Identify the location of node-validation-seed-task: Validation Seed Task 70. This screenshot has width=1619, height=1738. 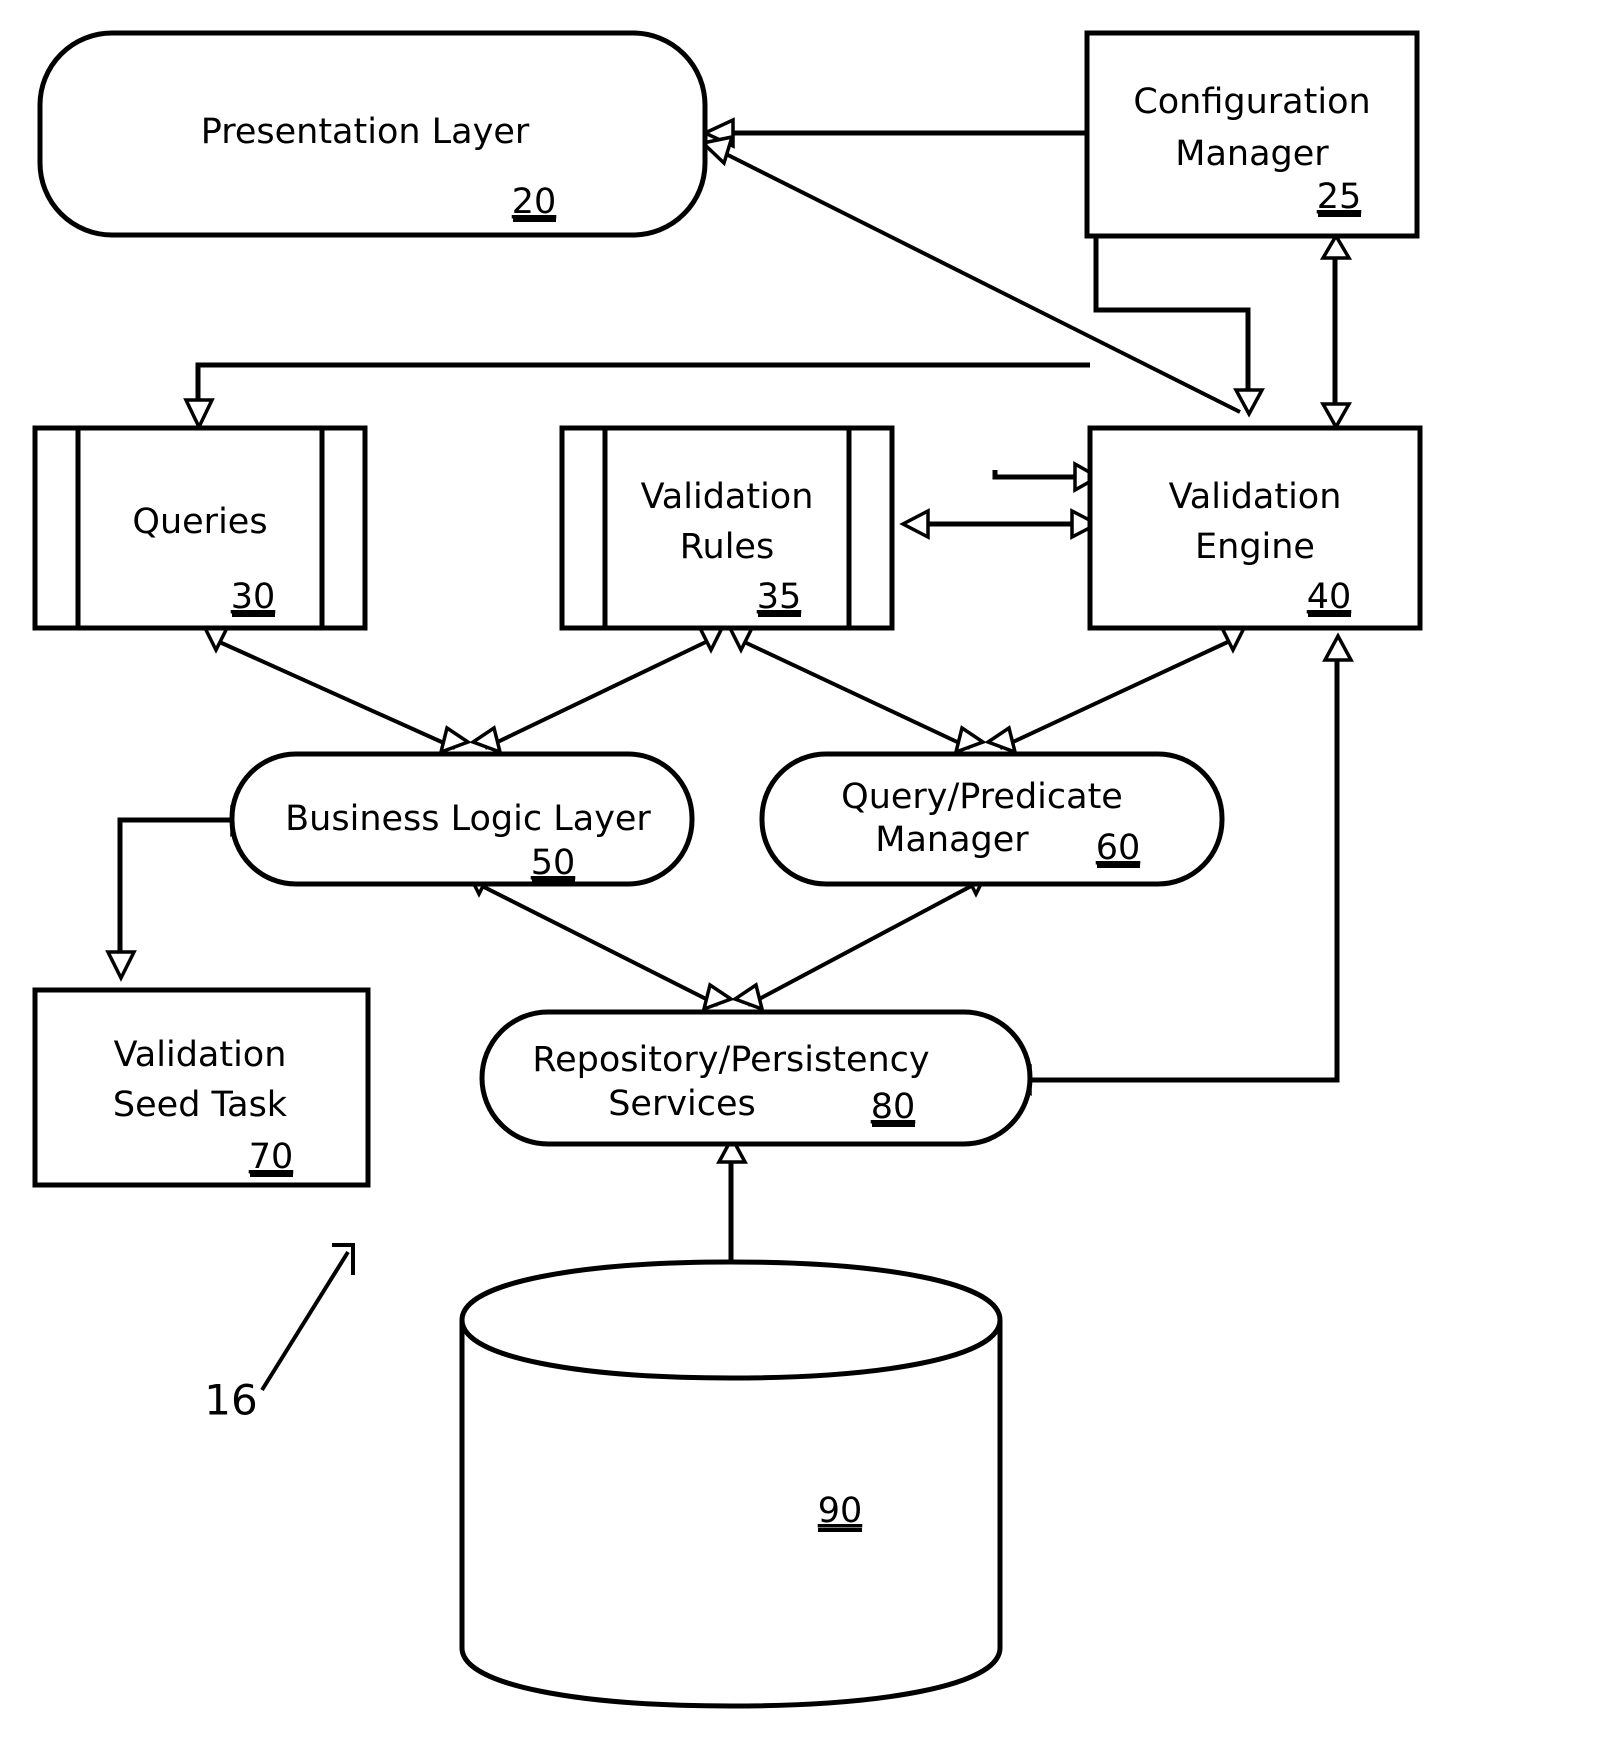
(201, 1087).